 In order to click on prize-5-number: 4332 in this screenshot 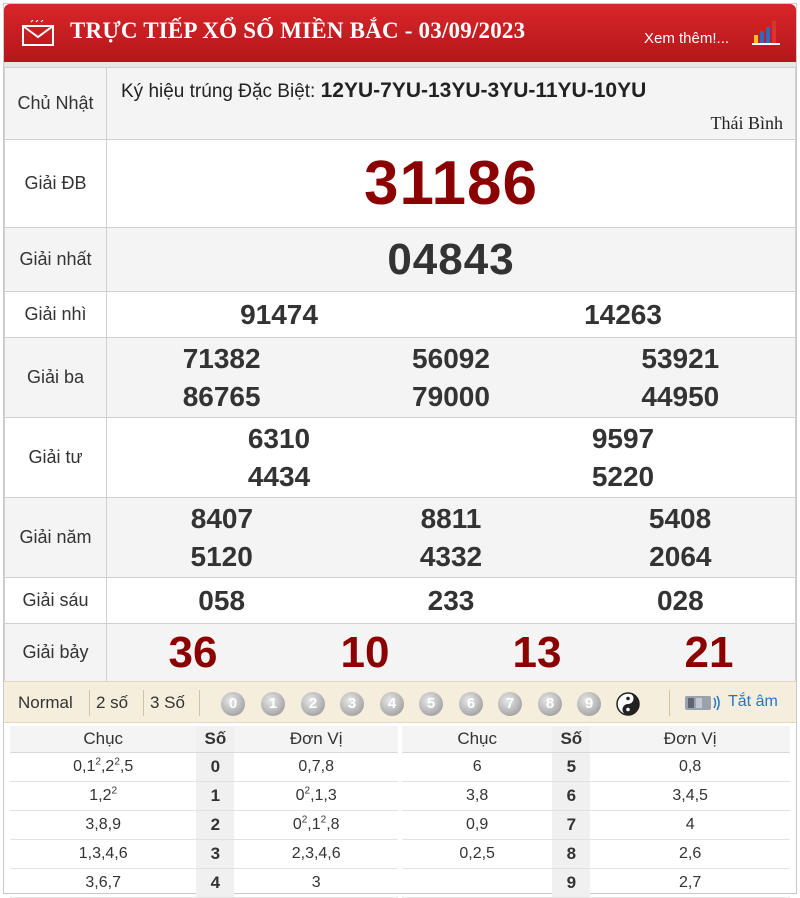, I will do `click(451, 556)`.